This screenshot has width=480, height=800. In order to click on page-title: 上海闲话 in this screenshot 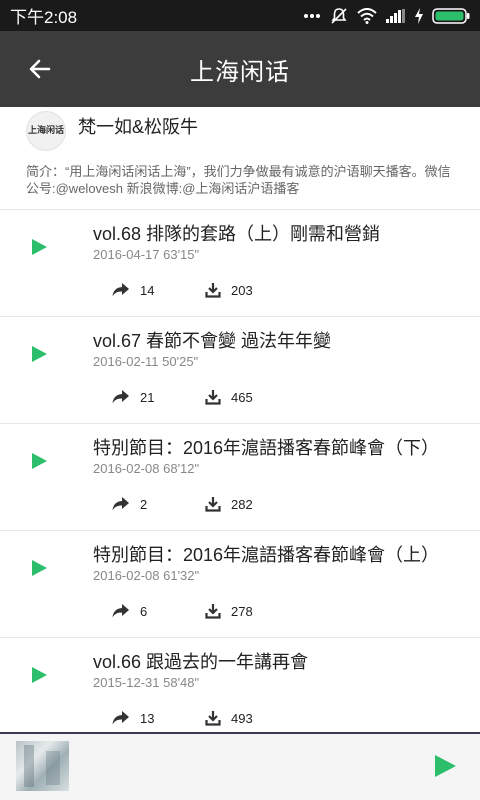, I will do `click(240, 72)`.